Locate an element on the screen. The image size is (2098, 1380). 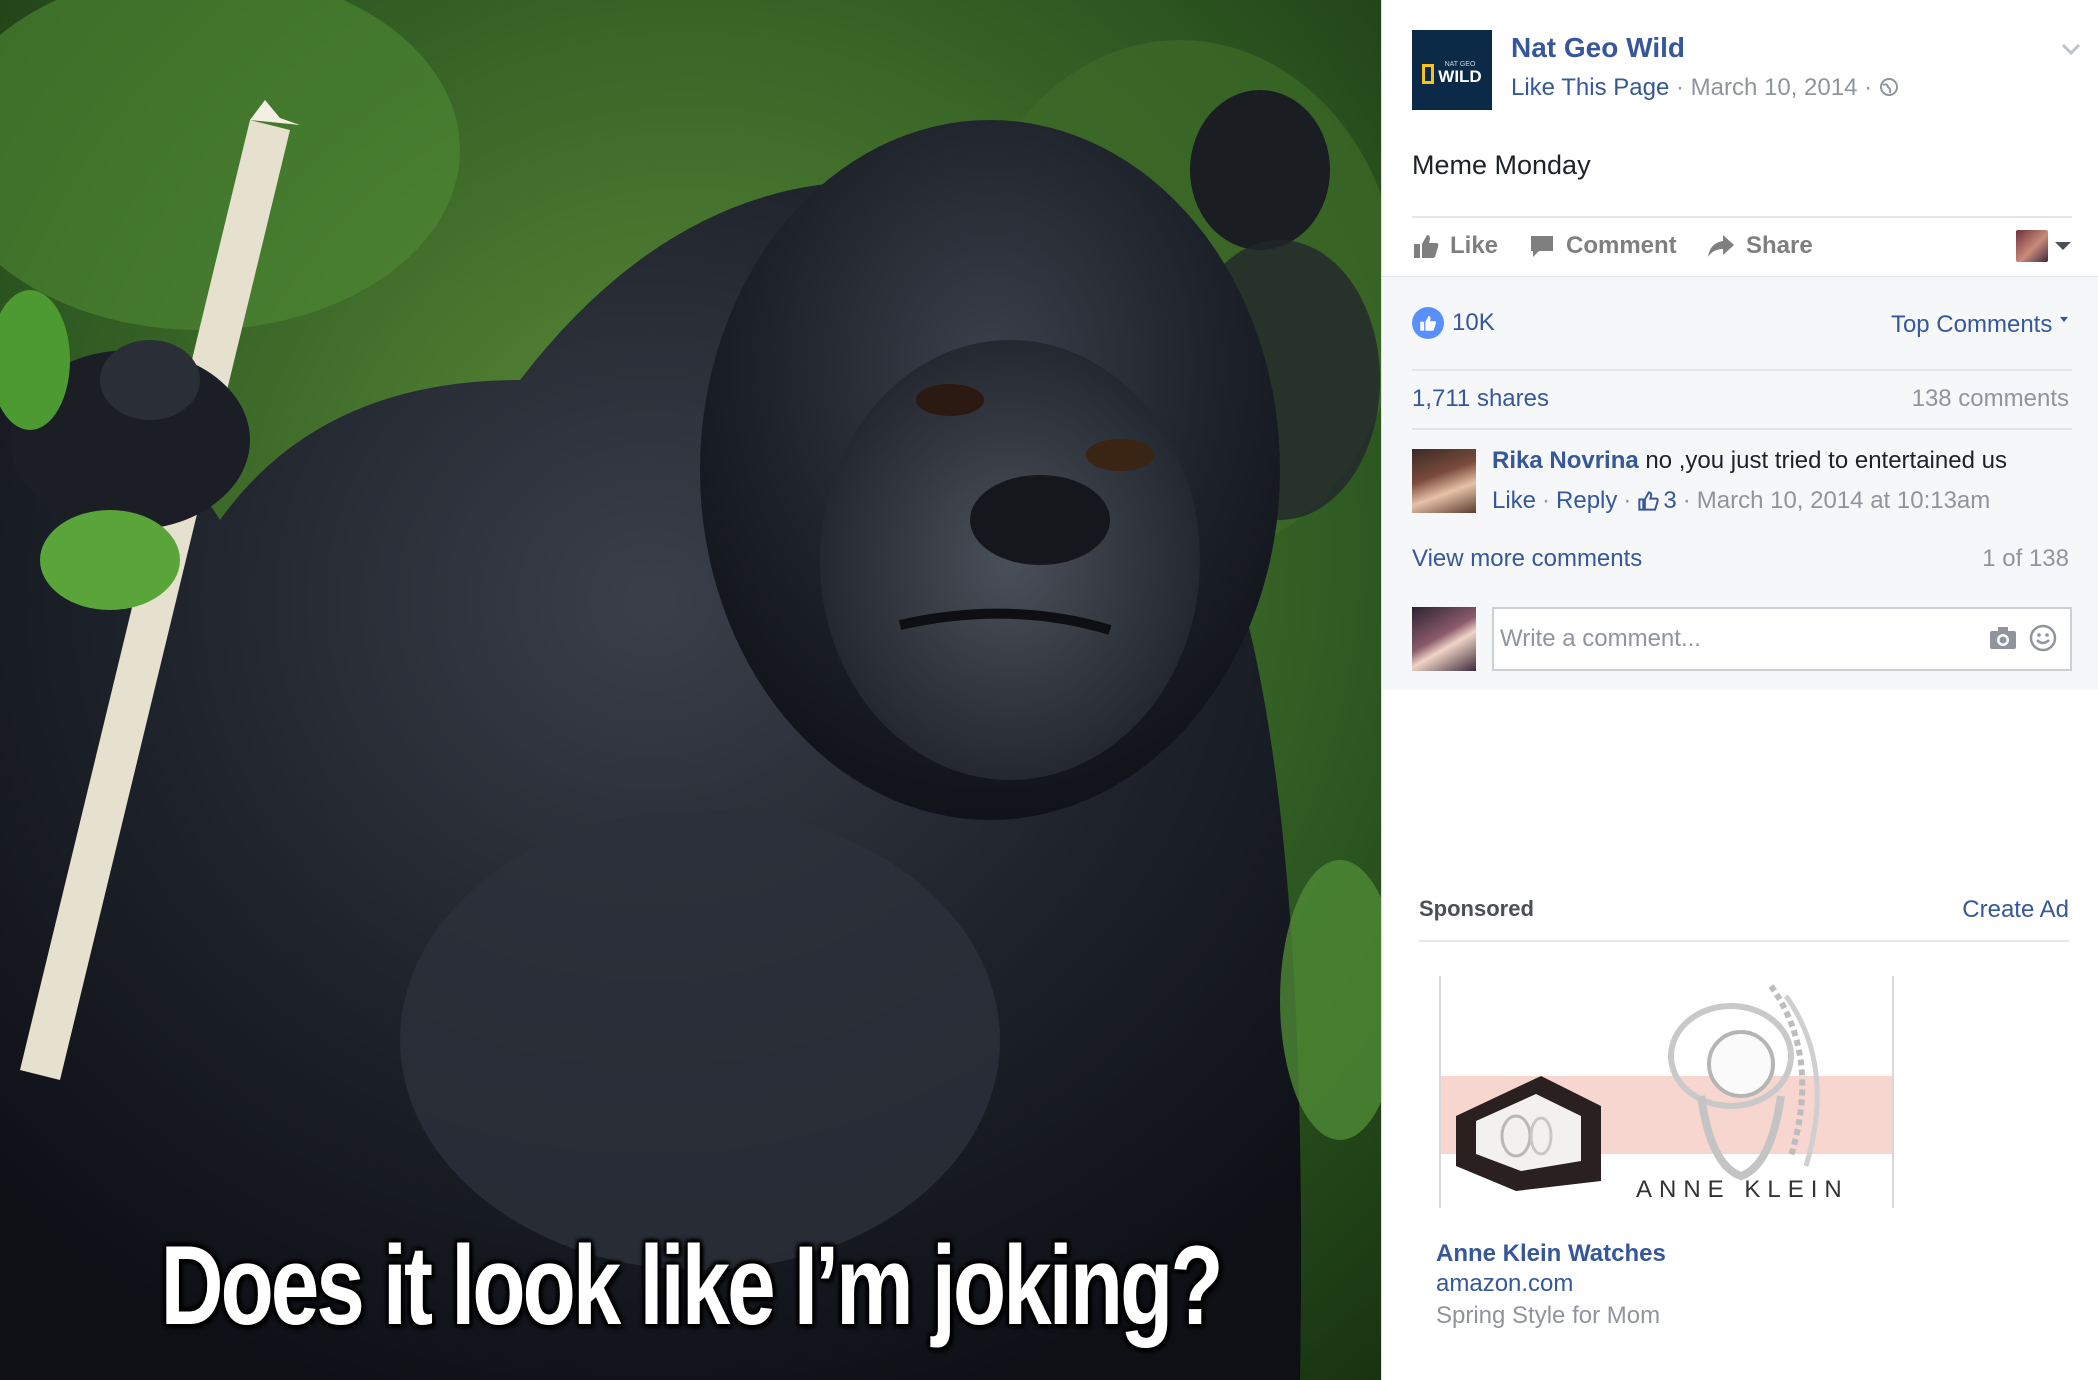
share-label: Share is located at coordinates (1779, 245).